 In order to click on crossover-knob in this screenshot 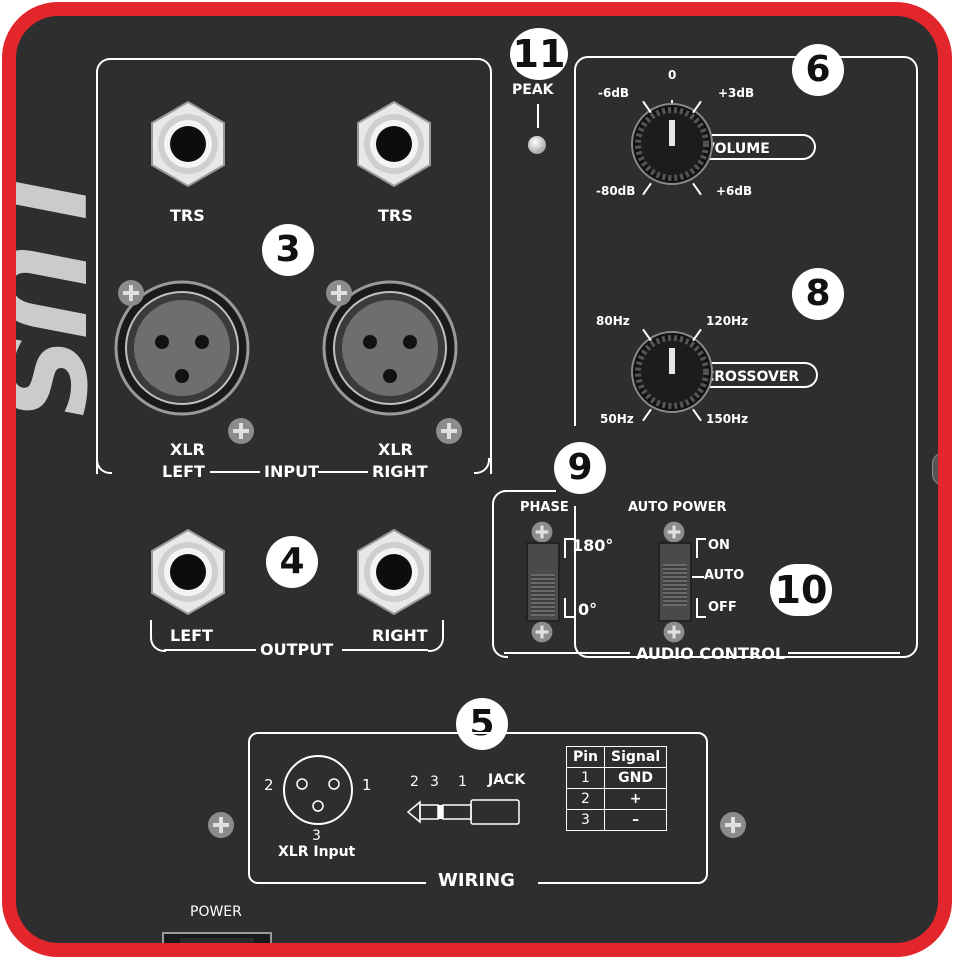, I will do `click(672, 372)`.